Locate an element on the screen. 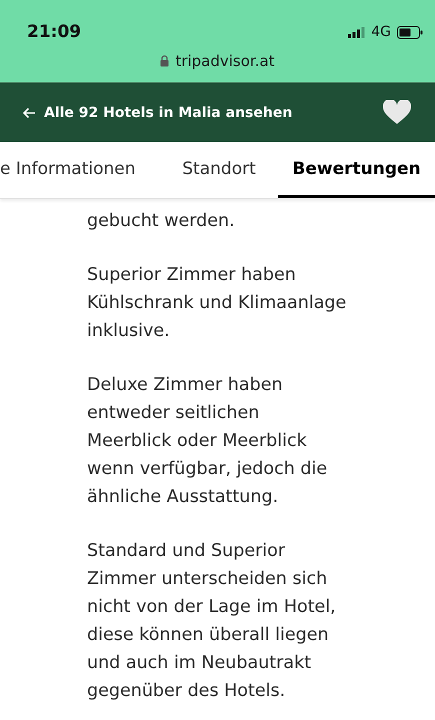 The height and width of the screenshot is (720, 435). heart-icon is located at coordinates (397, 112).